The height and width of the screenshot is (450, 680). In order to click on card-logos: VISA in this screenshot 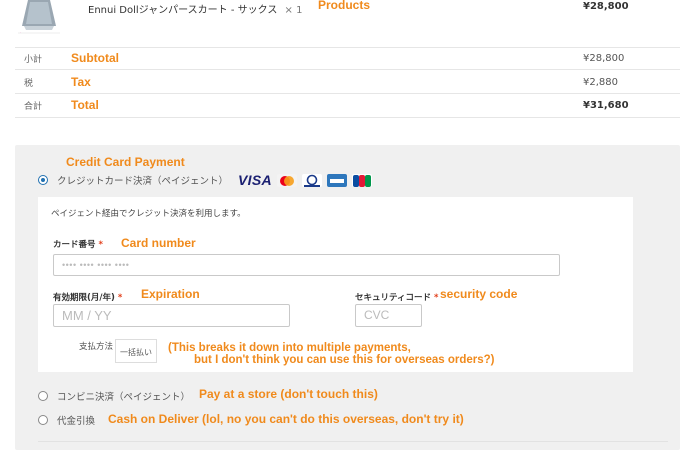, I will do `click(305, 180)`.